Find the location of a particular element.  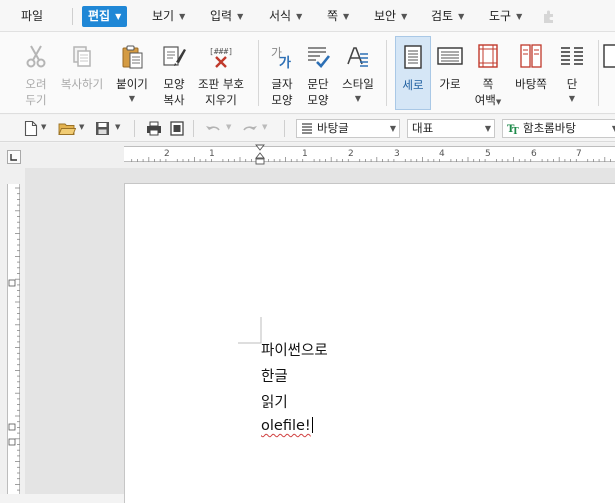

ruler-corner-button is located at coordinates (14, 157).